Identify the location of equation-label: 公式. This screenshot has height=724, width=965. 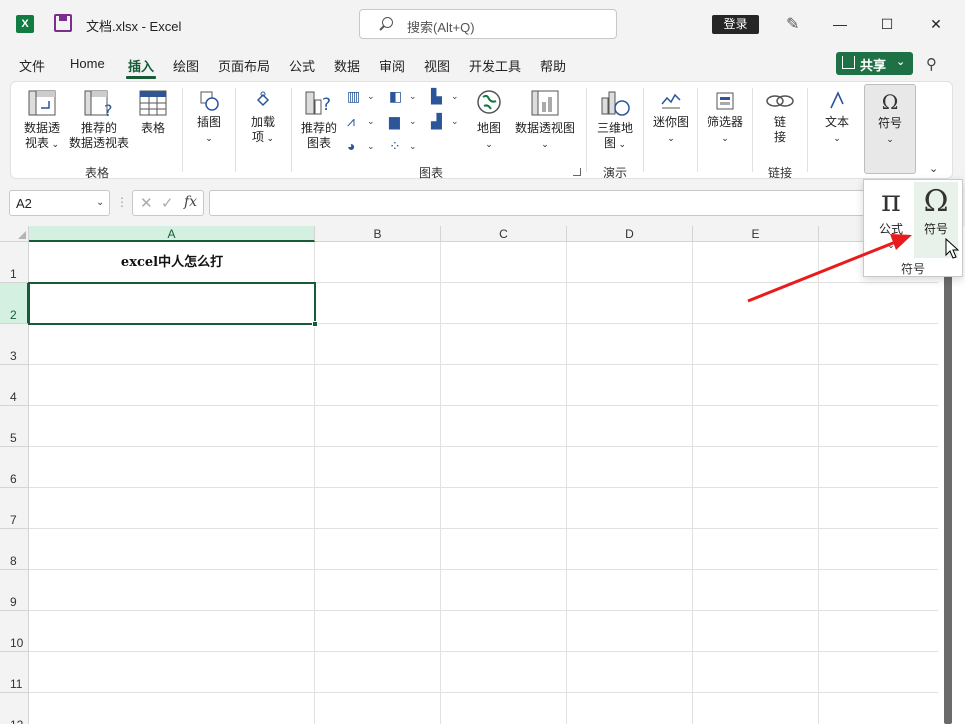
(890, 229).